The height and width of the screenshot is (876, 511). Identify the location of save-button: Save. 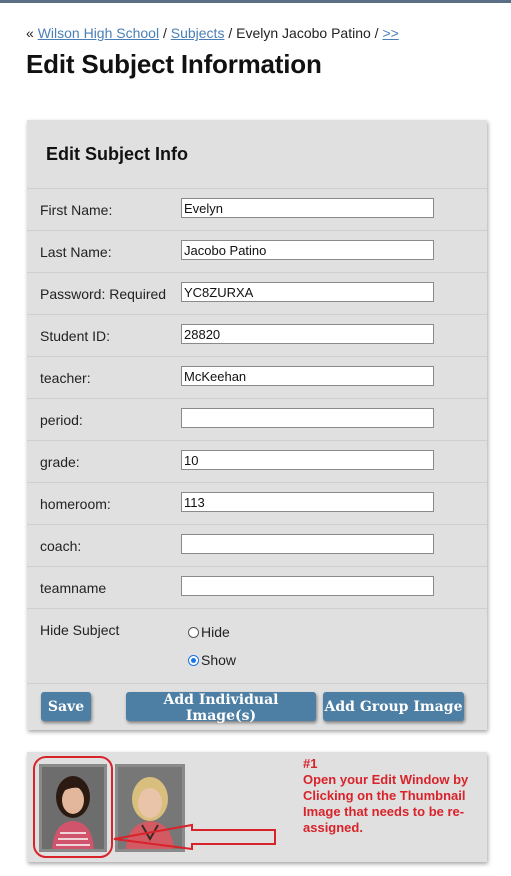
(66, 706).